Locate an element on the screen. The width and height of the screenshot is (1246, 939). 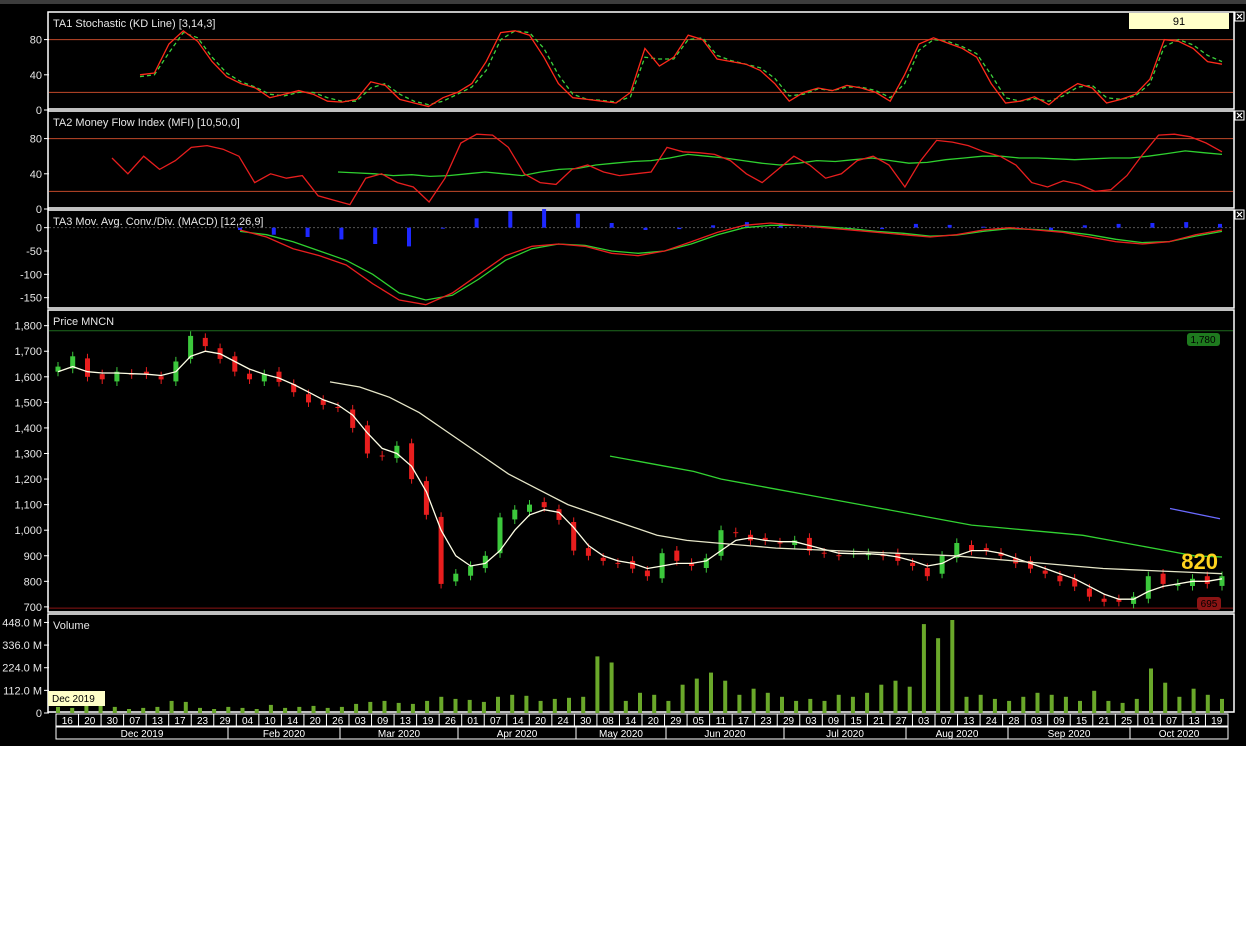
y-tick-label: 1,600 is located at coordinates (28, 378).